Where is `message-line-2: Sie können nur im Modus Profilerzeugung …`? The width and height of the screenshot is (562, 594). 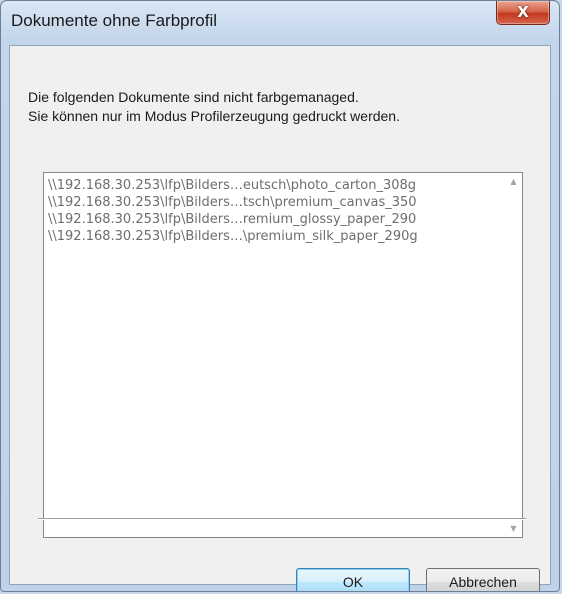 message-line-2: Sie können nur im Modus Profilerzeugung … is located at coordinates (214, 116).